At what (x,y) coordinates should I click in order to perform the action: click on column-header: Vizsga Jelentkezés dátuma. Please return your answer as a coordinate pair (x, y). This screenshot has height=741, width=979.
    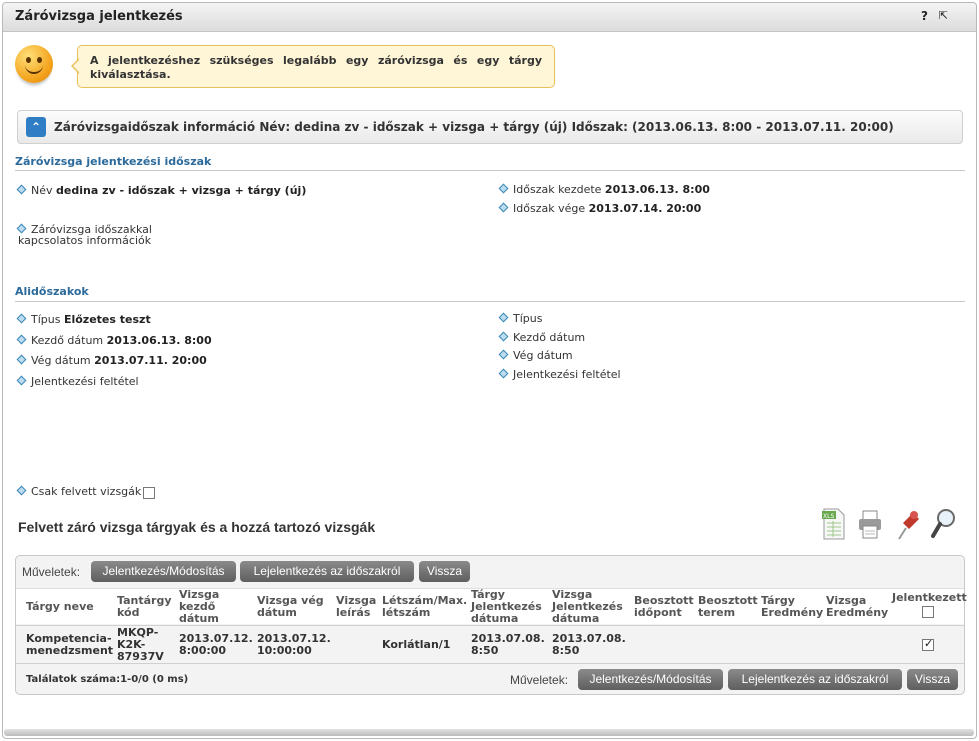
    Looking at the image, I should click on (588, 607).